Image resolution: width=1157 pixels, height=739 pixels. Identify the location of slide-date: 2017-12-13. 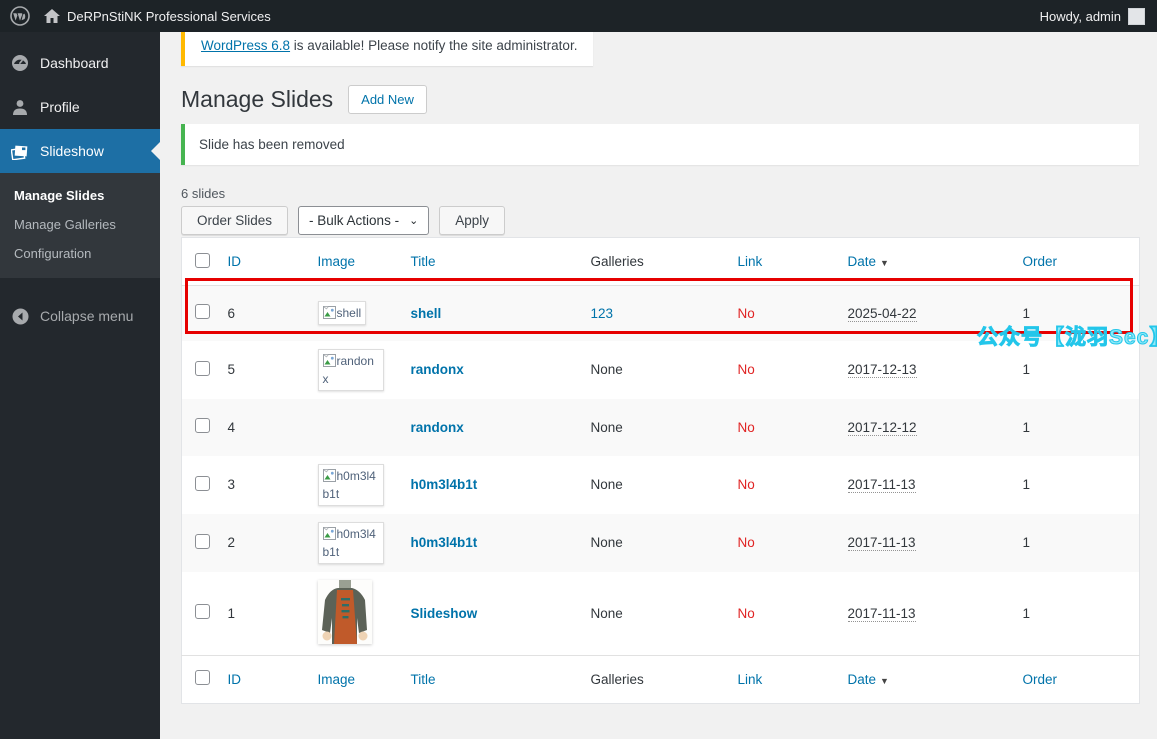
(882, 370).